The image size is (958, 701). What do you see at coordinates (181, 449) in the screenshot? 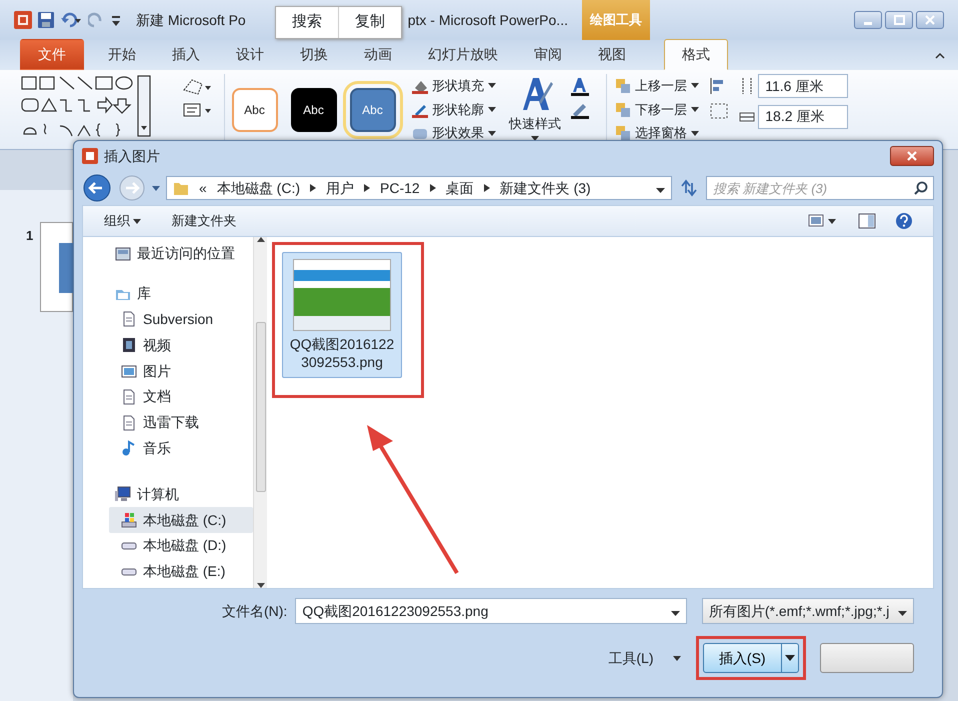
I see `nav-item: 音乐` at bounding box center [181, 449].